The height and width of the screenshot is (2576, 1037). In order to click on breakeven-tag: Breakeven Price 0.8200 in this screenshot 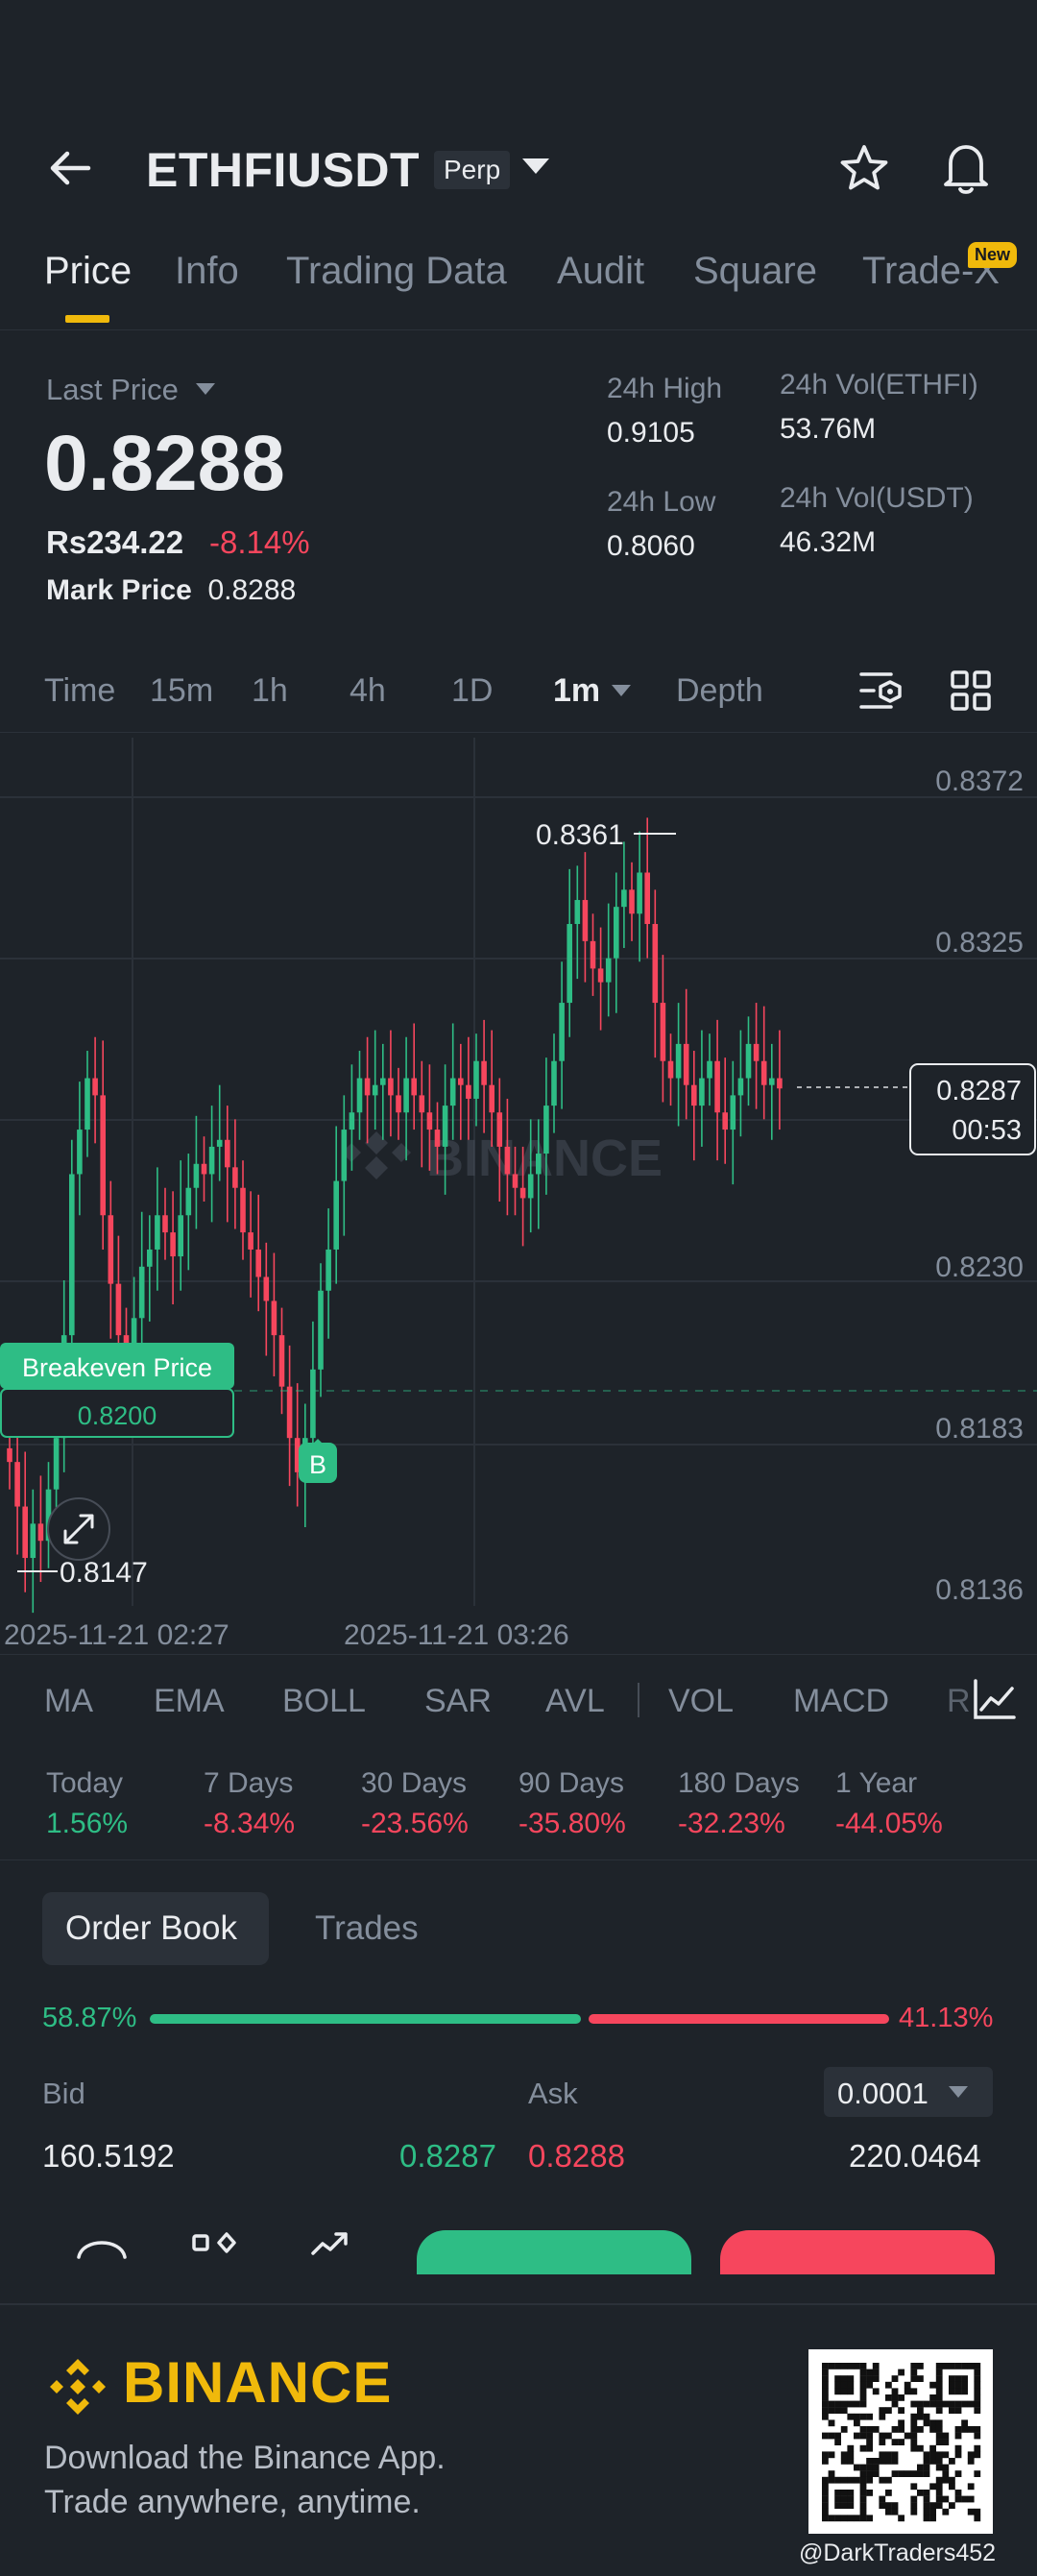, I will do `click(117, 1391)`.